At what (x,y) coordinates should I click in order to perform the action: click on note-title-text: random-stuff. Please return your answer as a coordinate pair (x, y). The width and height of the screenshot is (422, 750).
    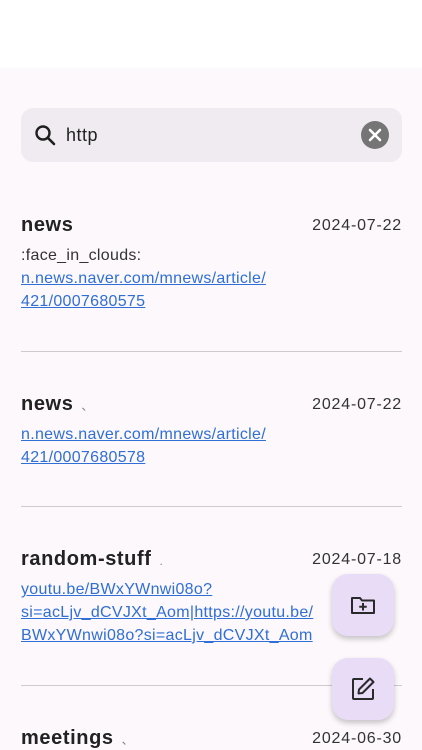
    Looking at the image, I should click on (86, 559).